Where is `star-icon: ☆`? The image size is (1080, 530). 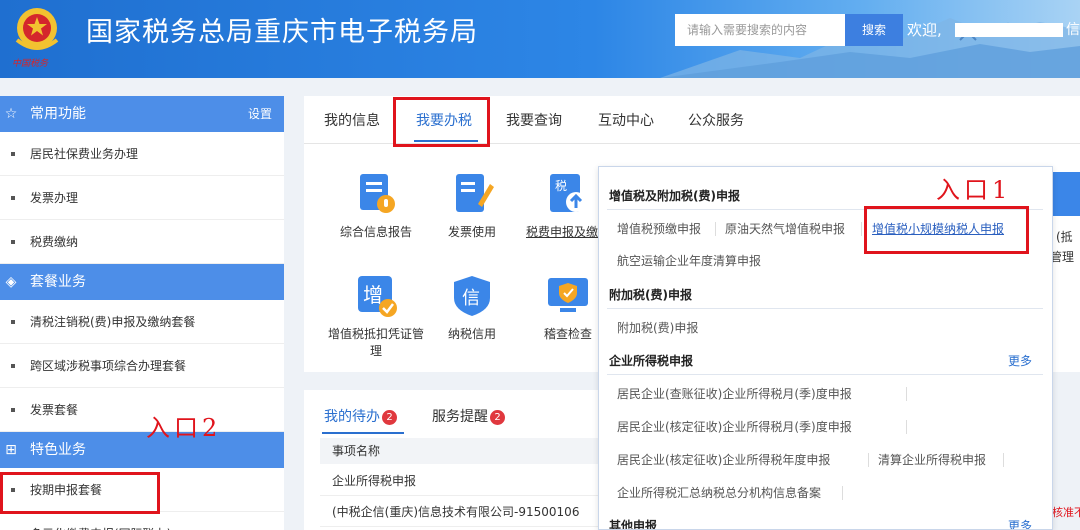
star-icon: ☆ is located at coordinates (11, 114).